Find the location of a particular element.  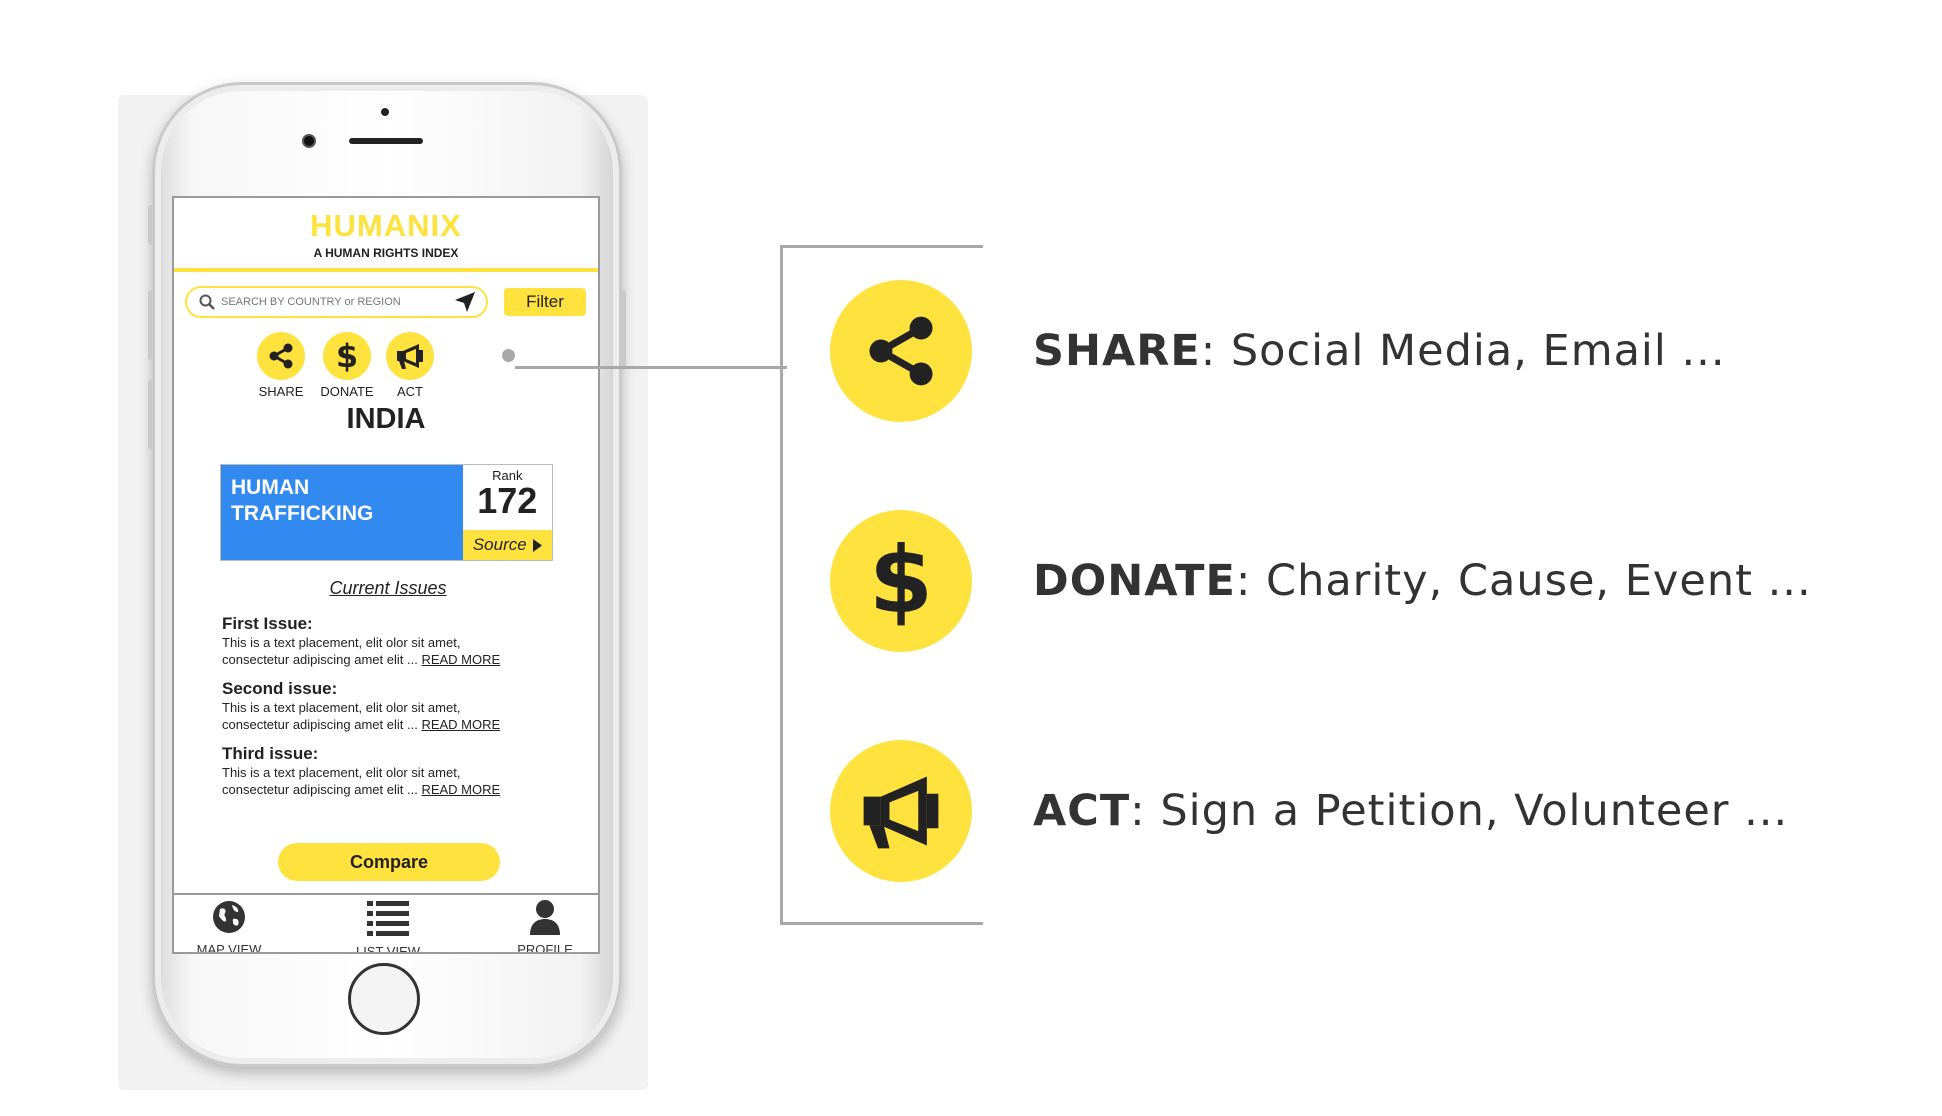

feature-donate-name: DONATE is located at coordinates (1134, 581).